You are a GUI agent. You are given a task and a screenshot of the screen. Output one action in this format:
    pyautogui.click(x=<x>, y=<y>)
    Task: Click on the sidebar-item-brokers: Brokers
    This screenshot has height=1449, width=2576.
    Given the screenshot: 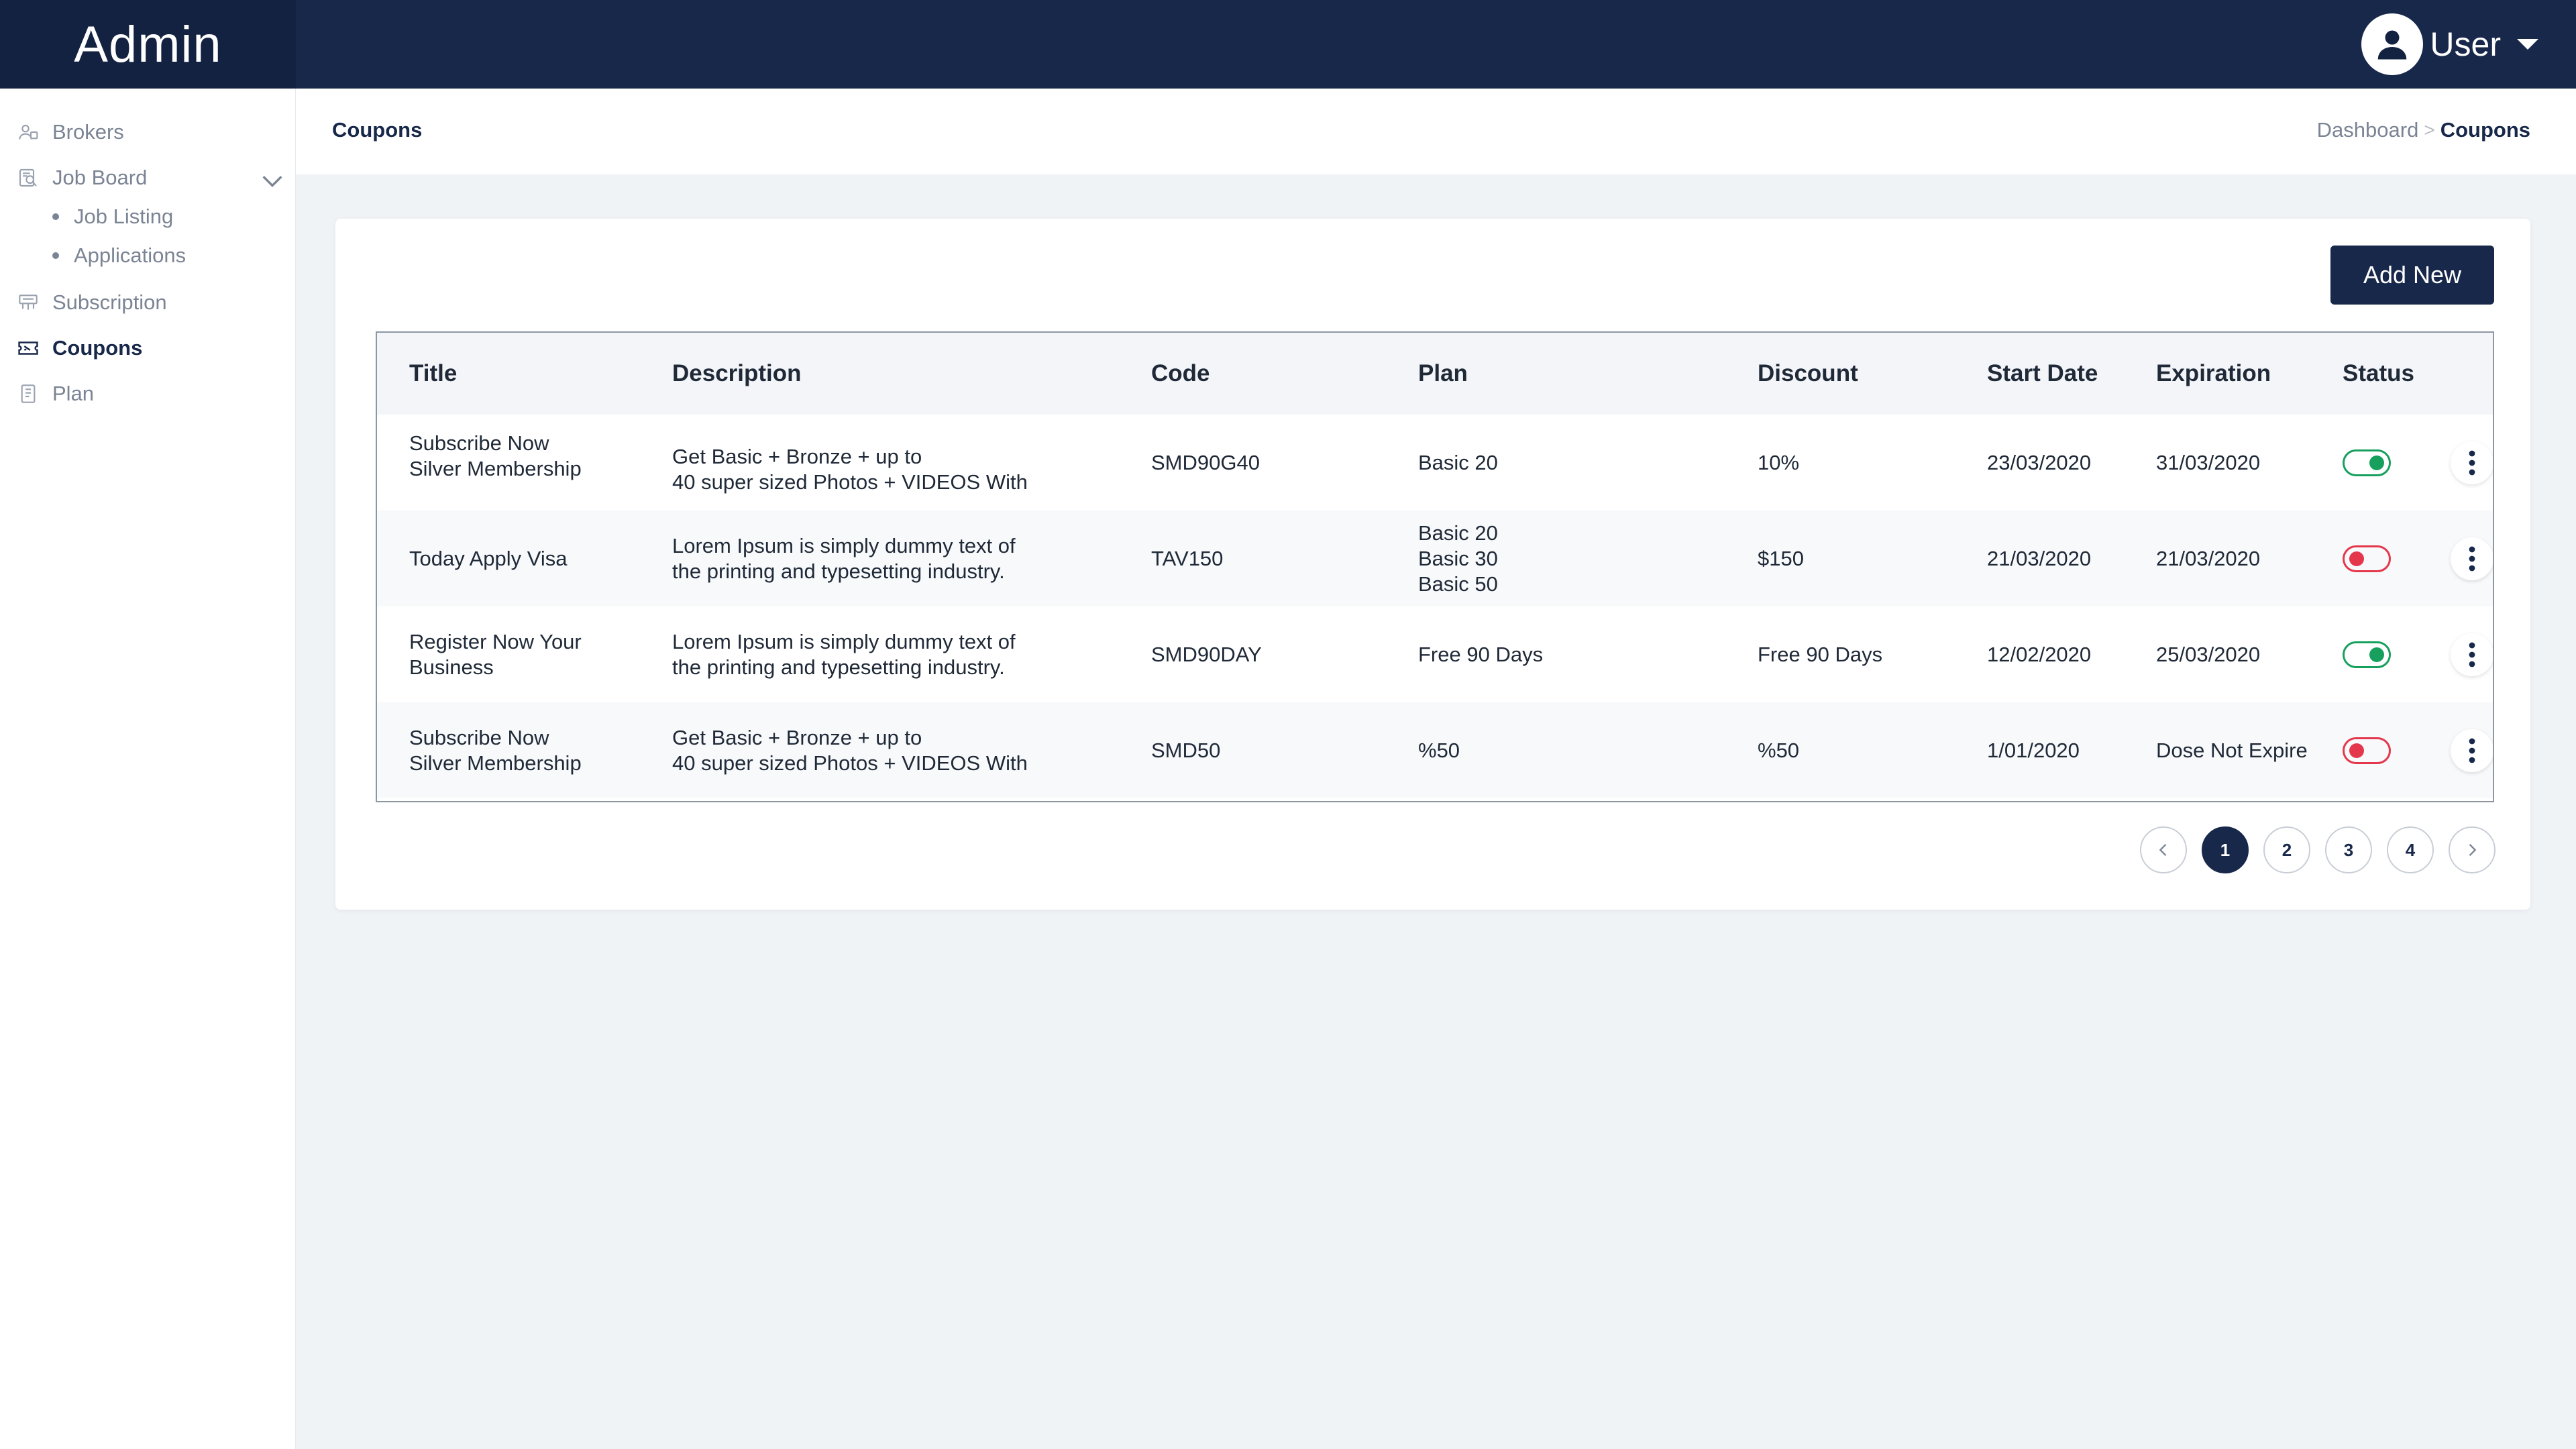 What is the action you would take?
    pyautogui.click(x=150, y=132)
    